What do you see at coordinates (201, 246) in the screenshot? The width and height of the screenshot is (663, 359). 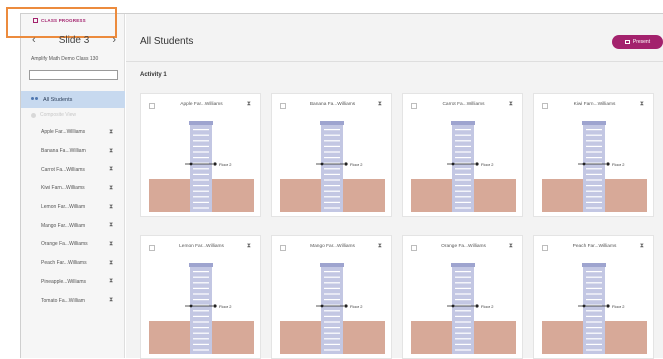 I see `card-student-name: Lemon Far...Williams` at bounding box center [201, 246].